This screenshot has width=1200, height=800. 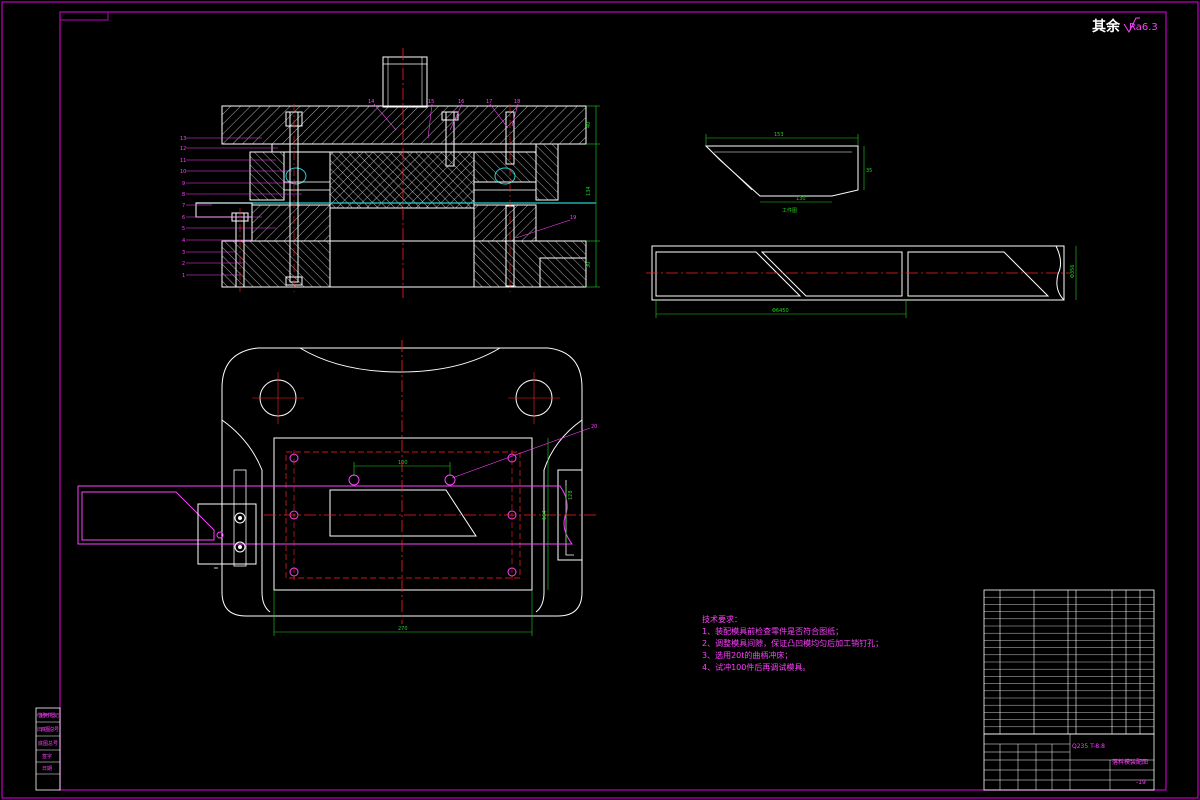 What do you see at coordinates (183, 139) in the screenshot?
I see `part-no-13: 13` at bounding box center [183, 139].